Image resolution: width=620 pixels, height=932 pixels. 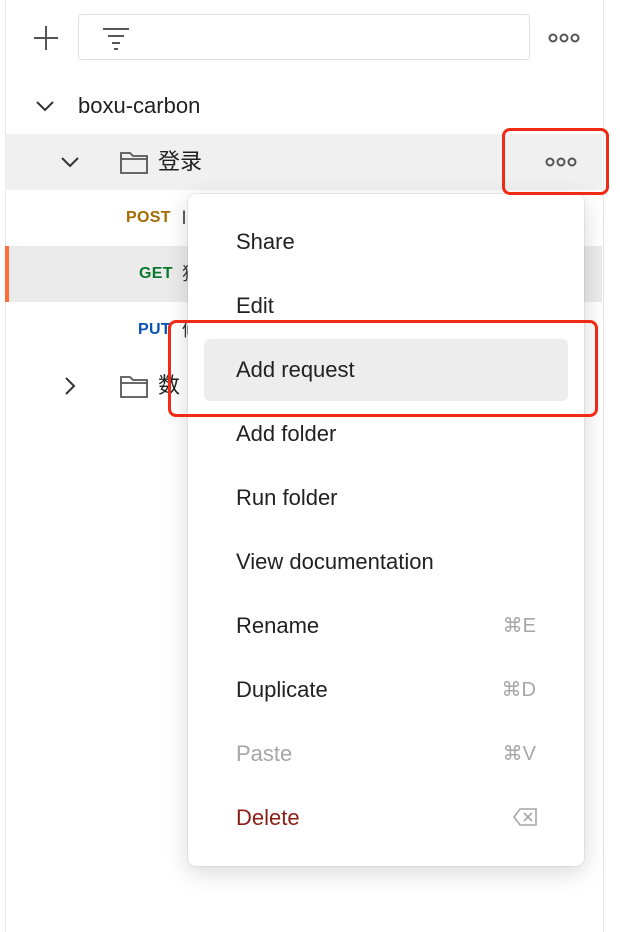 I want to click on menu-item-shortcut: ⌘V, so click(x=519, y=754).